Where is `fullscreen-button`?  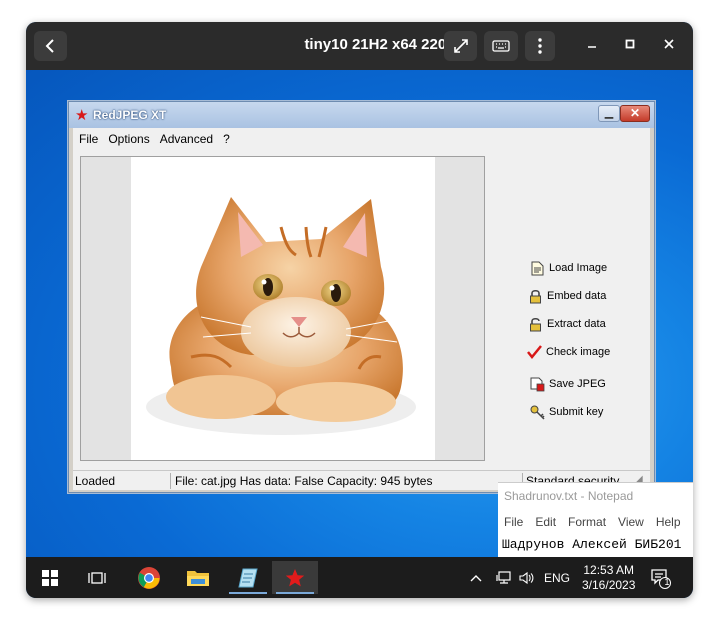
fullscreen-button is located at coordinates (460, 46).